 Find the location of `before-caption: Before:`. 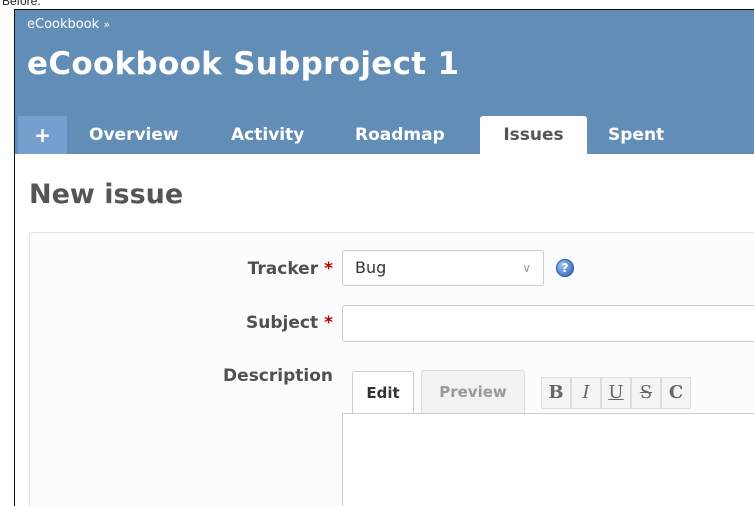

before-caption: Before: is located at coordinates (21, 4).